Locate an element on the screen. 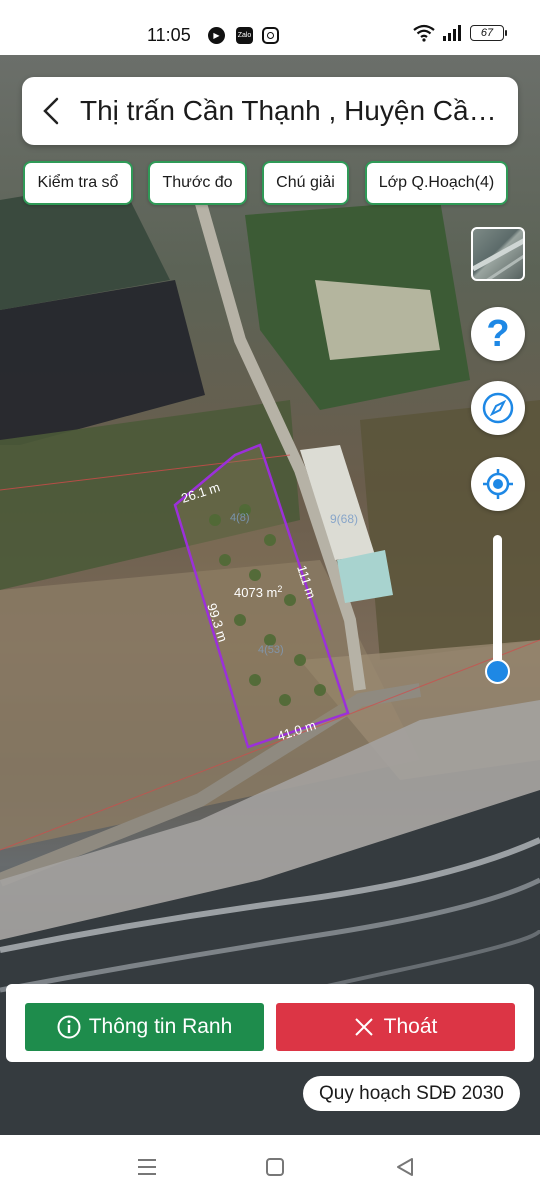  planning-layer-button: Lớp Q.Hoạch(4) is located at coordinates (436, 183).